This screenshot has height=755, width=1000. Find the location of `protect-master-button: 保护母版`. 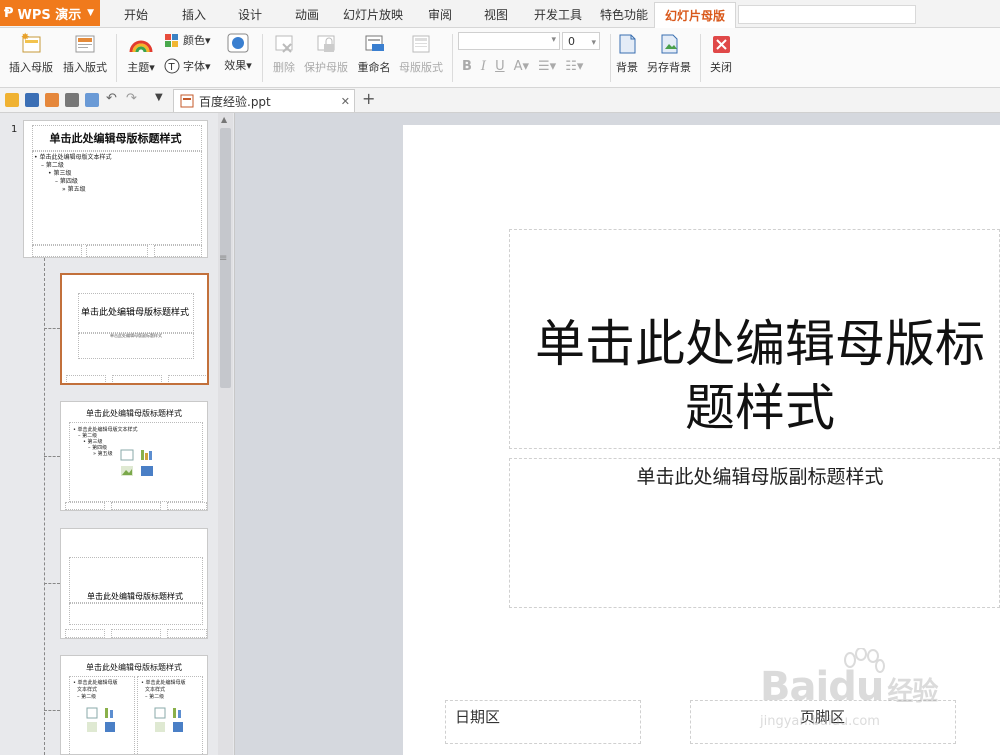

protect-master-button: 保护母版 is located at coordinates (326, 55).